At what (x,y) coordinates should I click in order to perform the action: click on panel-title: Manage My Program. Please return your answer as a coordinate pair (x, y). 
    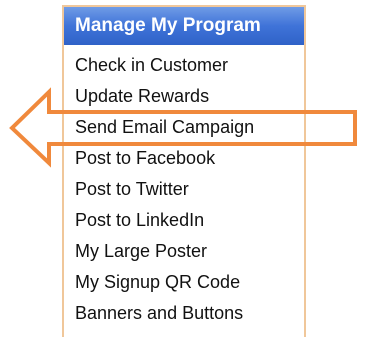
    Looking at the image, I should click on (184, 26).